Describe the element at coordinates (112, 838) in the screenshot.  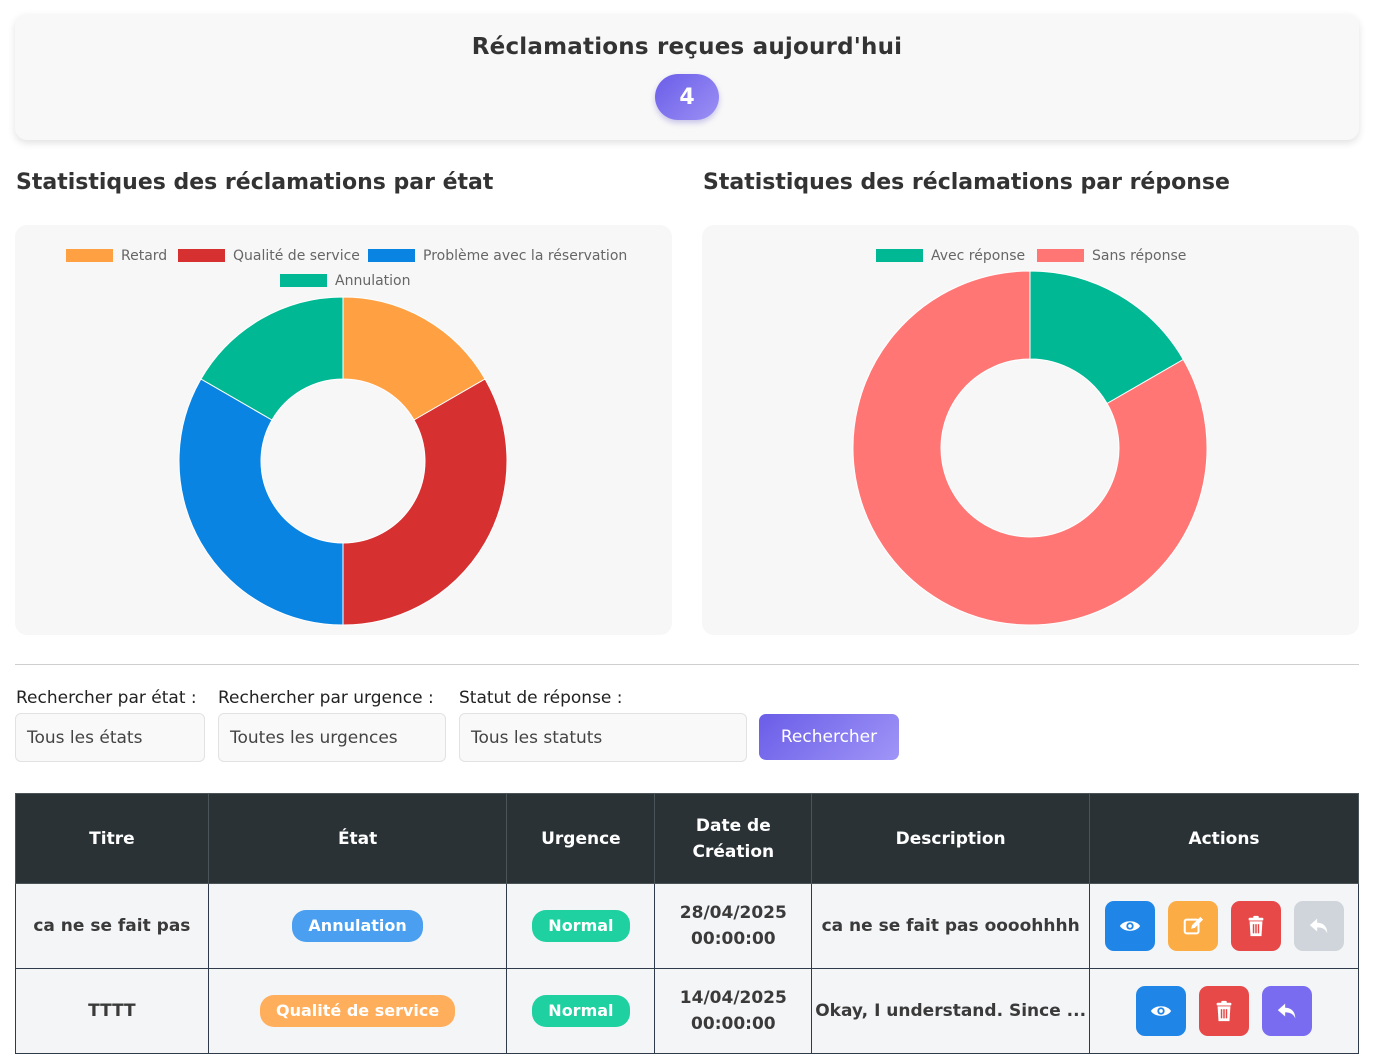
I see `column-header-title: Titre` at that location.